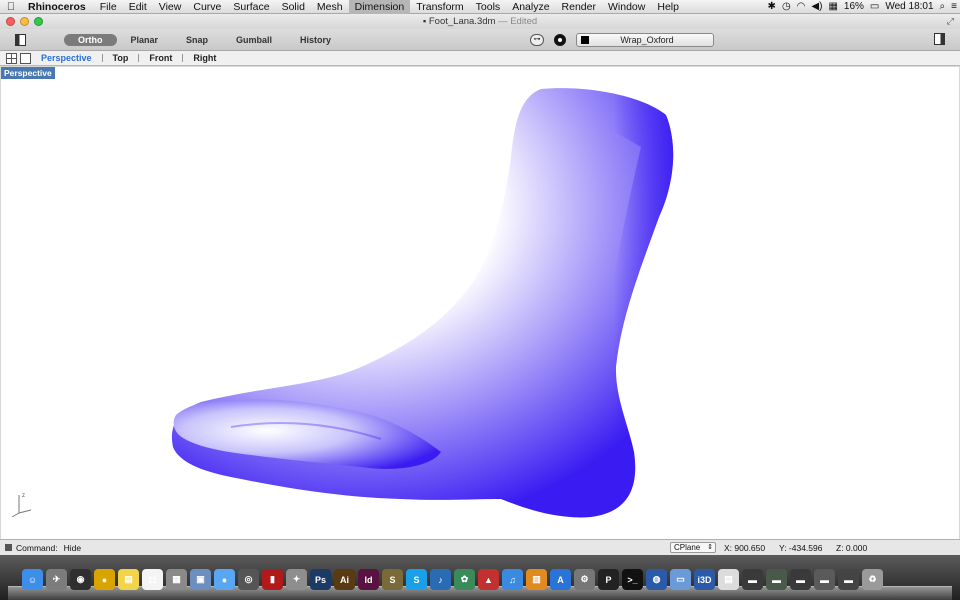  What do you see at coordinates (786, 7) in the screenshot?
I see `time-machine-icon: ◷` at bounding box center [786, 7].